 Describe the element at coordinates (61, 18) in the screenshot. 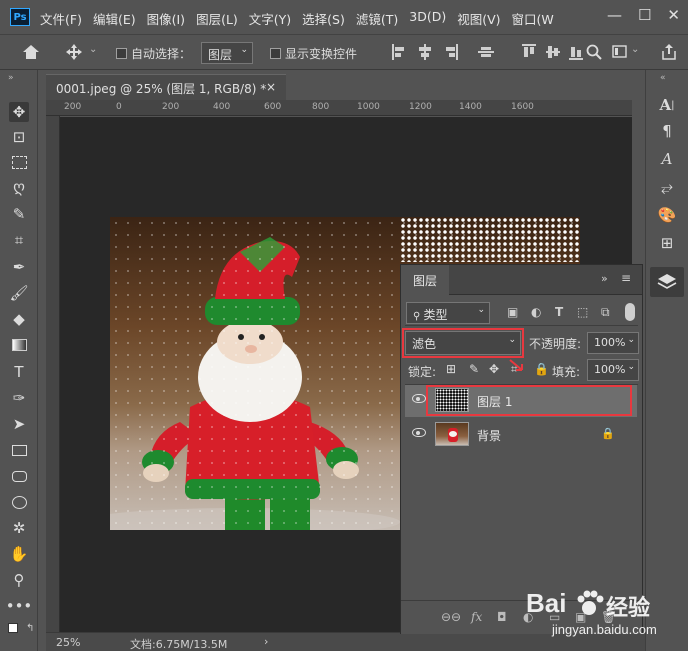

I see `menu-file: 文件(F)` at that location.